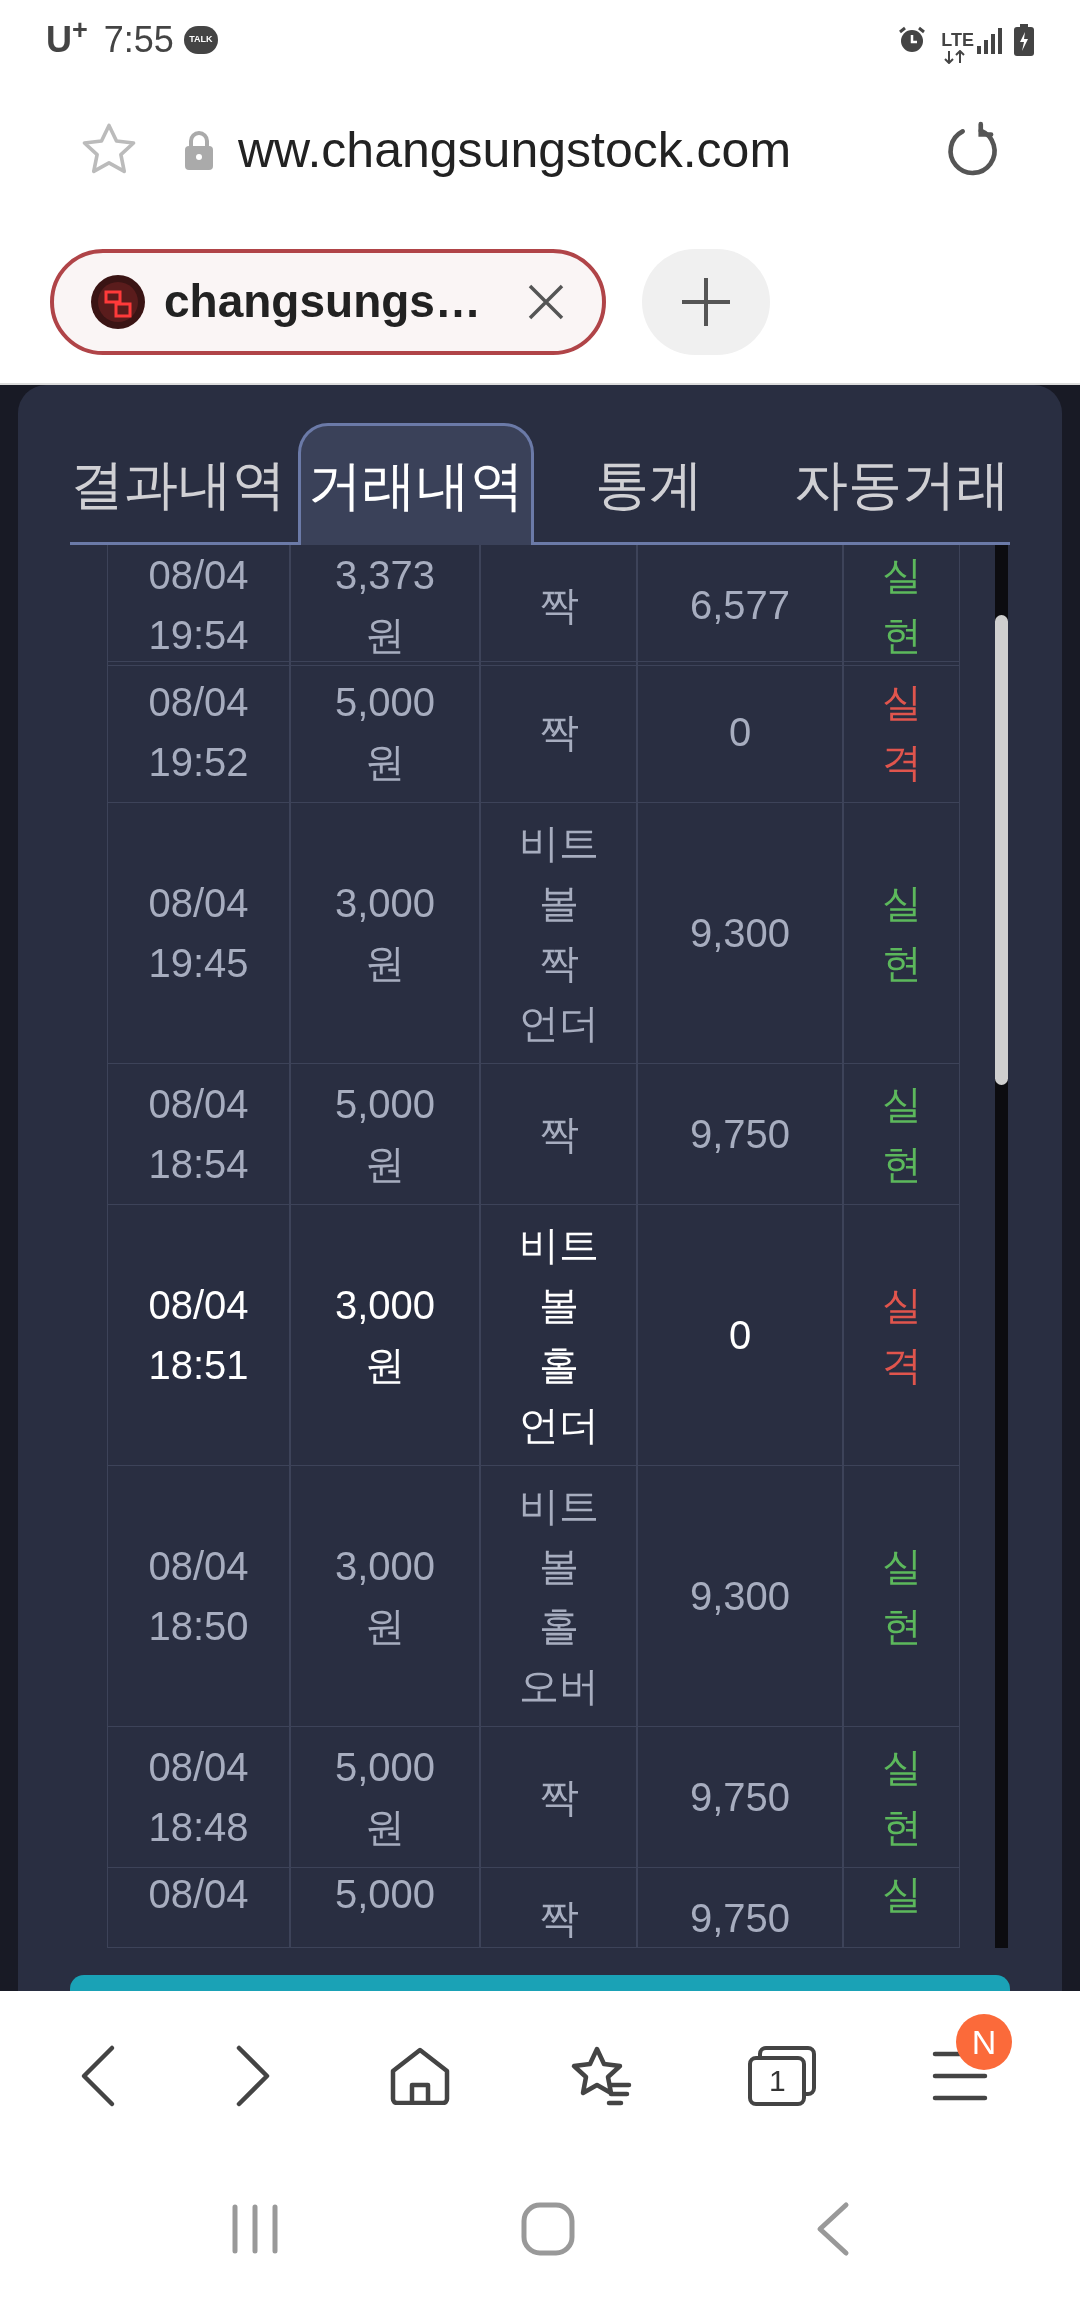 The width and height of the screenshot is (1080, 2316). I want to click on home-icon, so click(420, 2076).